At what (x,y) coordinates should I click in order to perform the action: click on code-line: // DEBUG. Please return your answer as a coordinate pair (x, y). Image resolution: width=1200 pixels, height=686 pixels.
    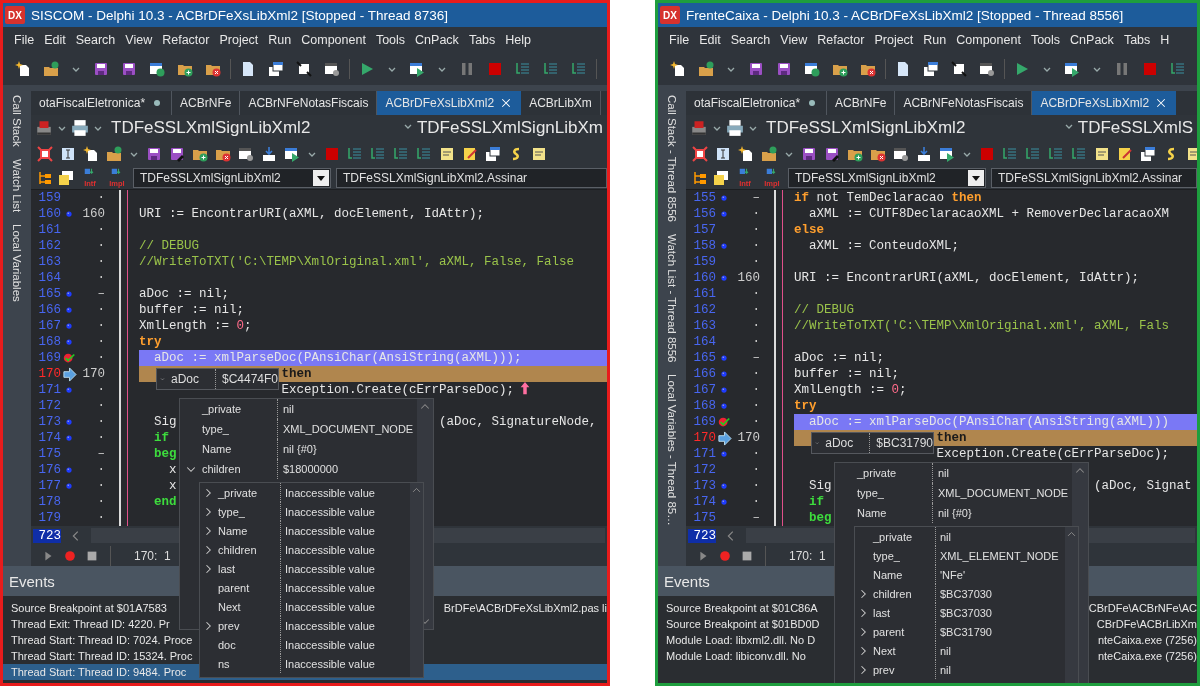
    Looking at the image, I should click on (824, 310).